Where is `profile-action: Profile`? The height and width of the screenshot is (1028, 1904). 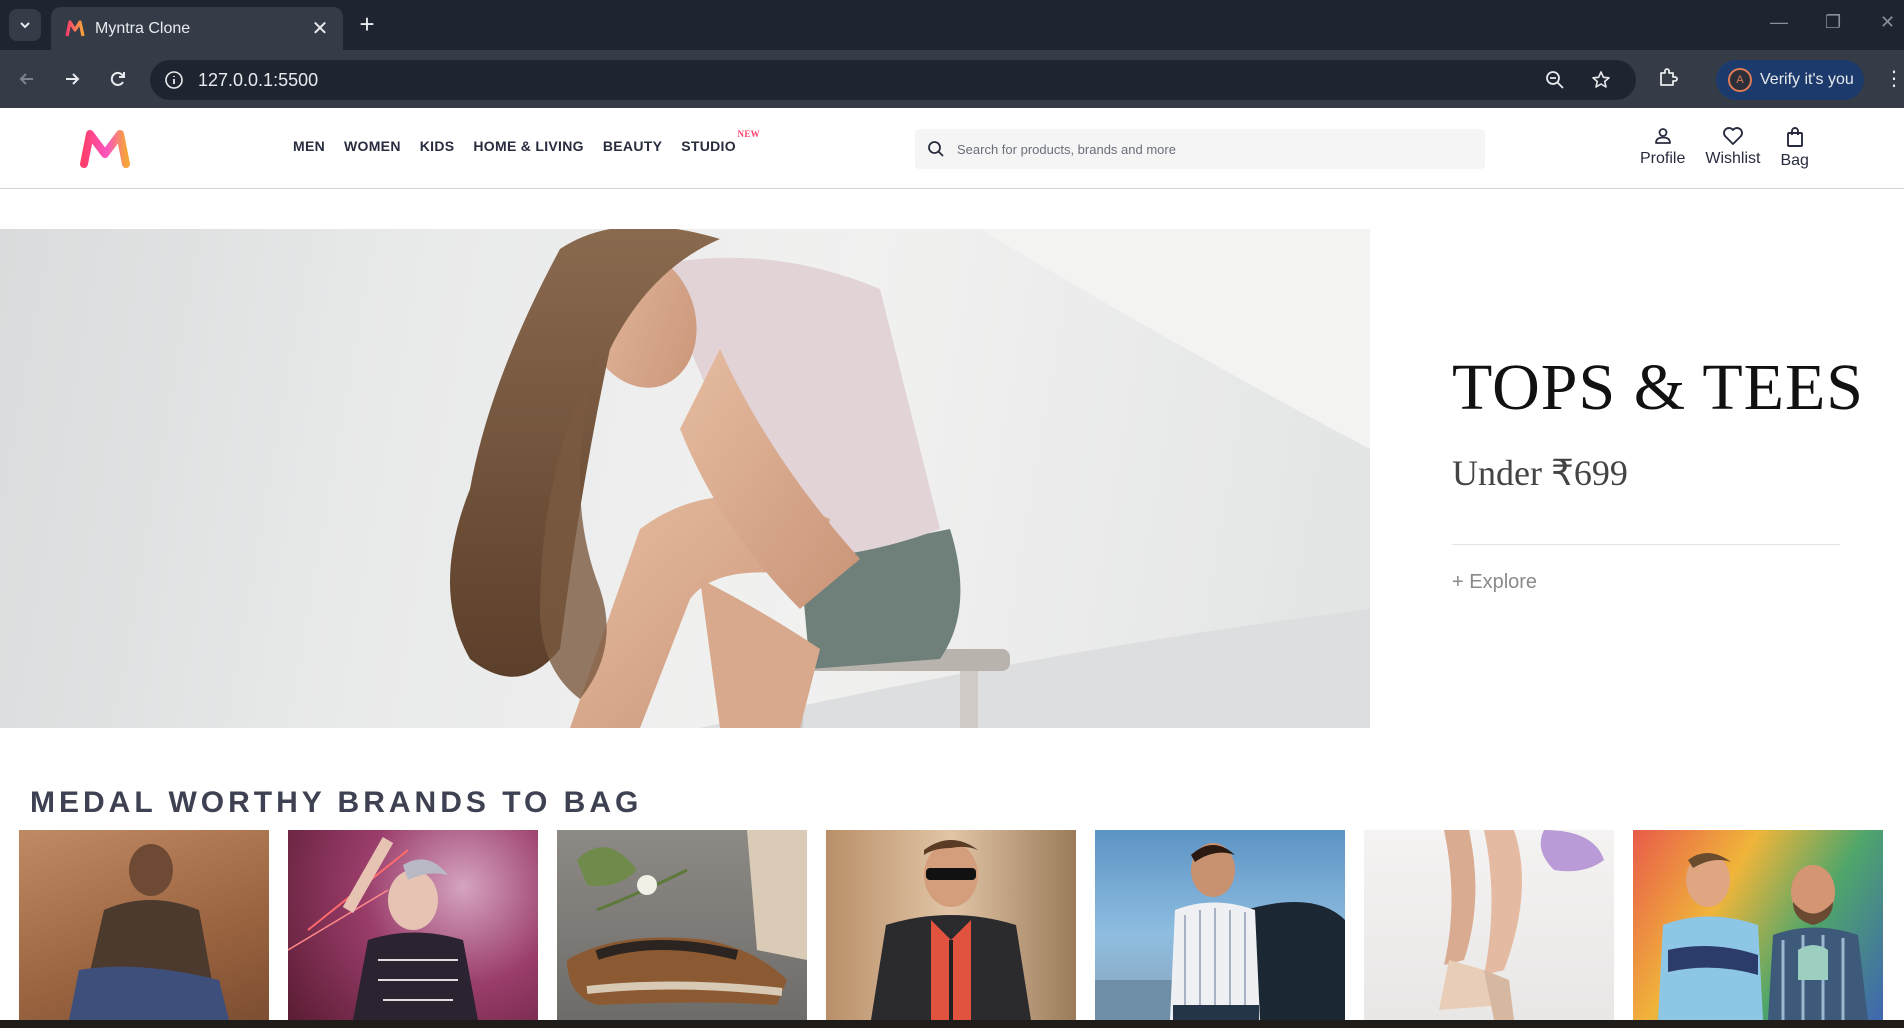 profile-action: Profile is located at coordinates (1662, 148).